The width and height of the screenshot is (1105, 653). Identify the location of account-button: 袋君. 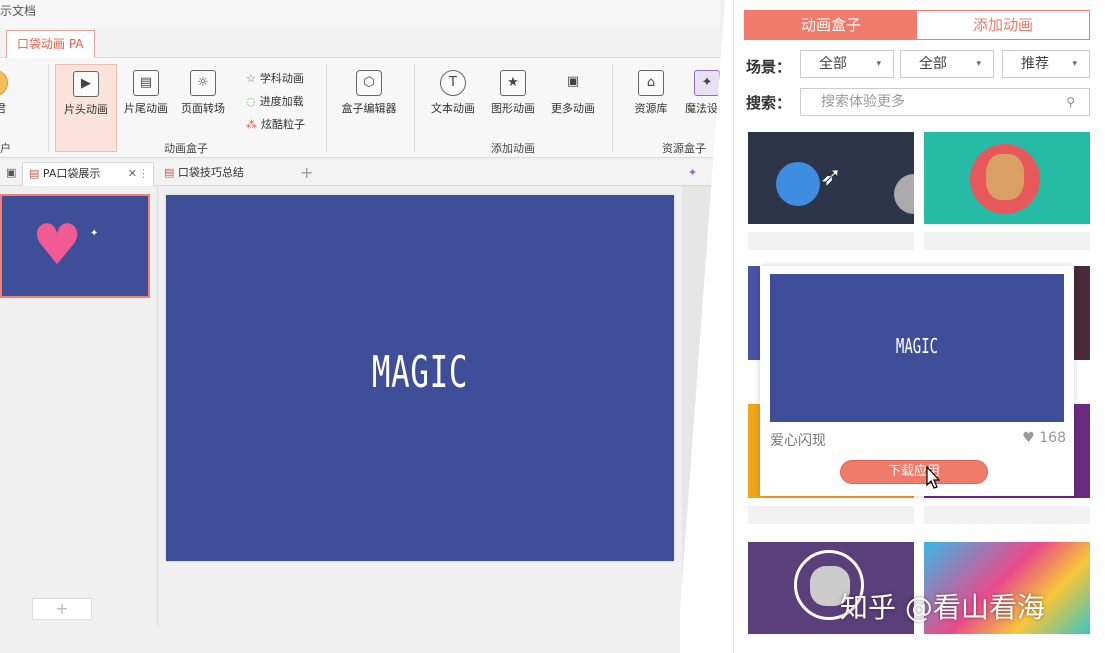
(10, 108).